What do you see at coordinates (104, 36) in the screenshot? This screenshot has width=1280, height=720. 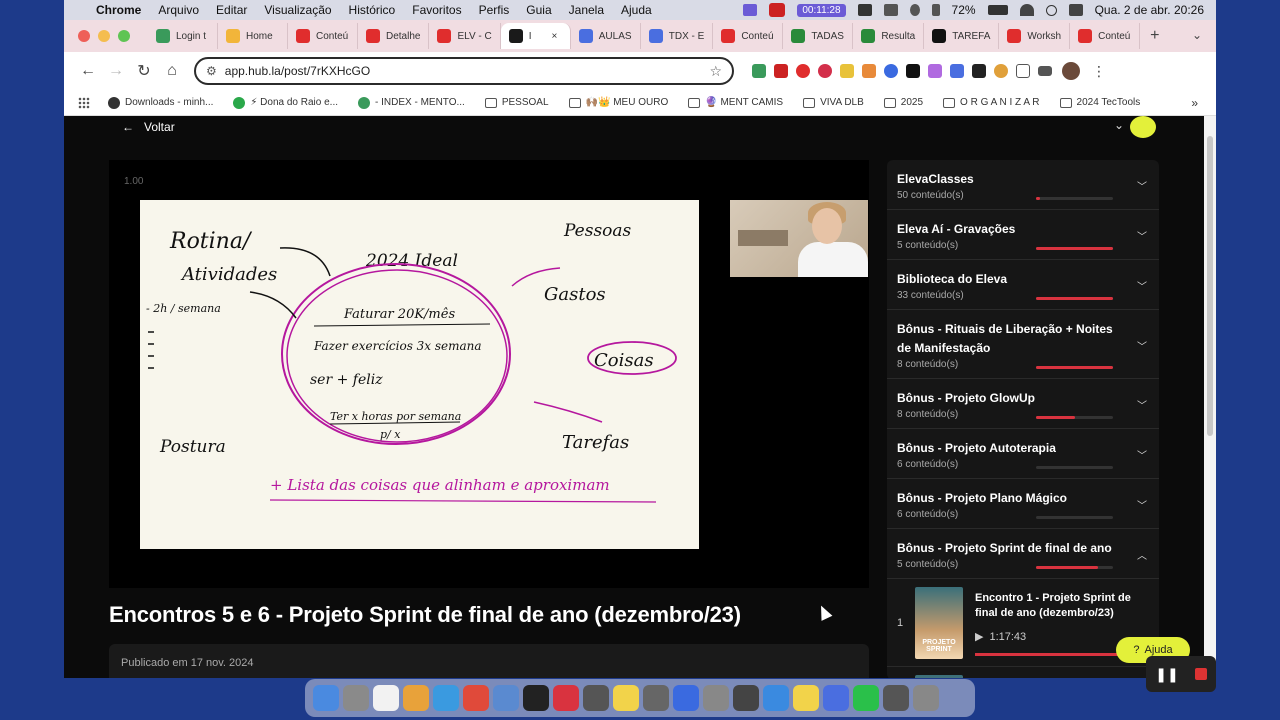 I see `minimize-window-icon` at bounding box center [104, 36].